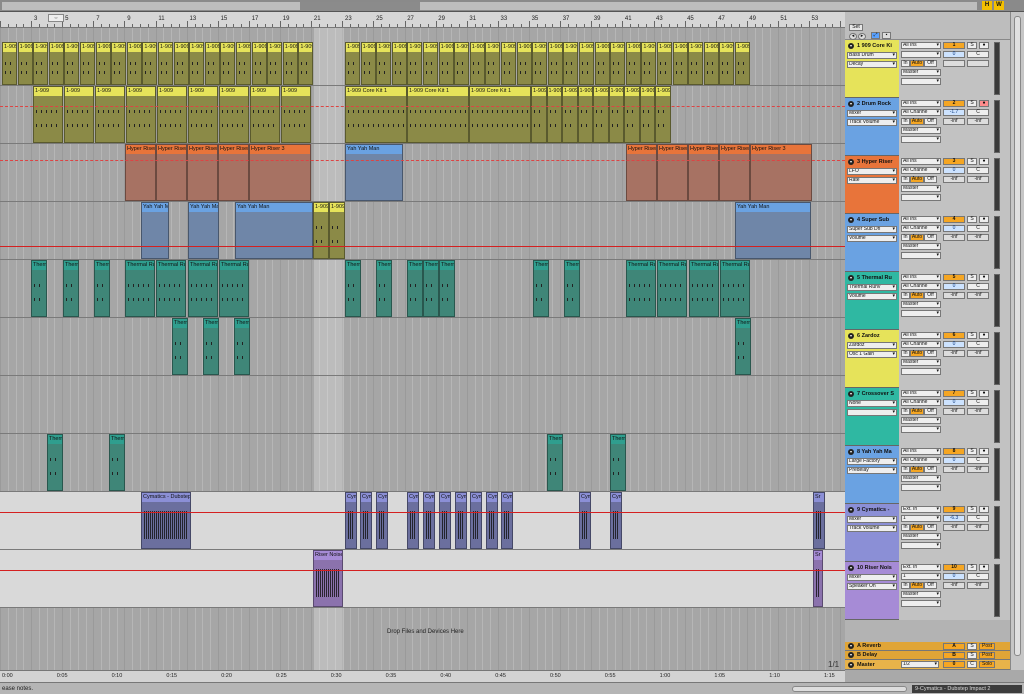  Describe the element at coordinates (872, 412) in the screenshot. I see `automation-param-chooser` at that location.